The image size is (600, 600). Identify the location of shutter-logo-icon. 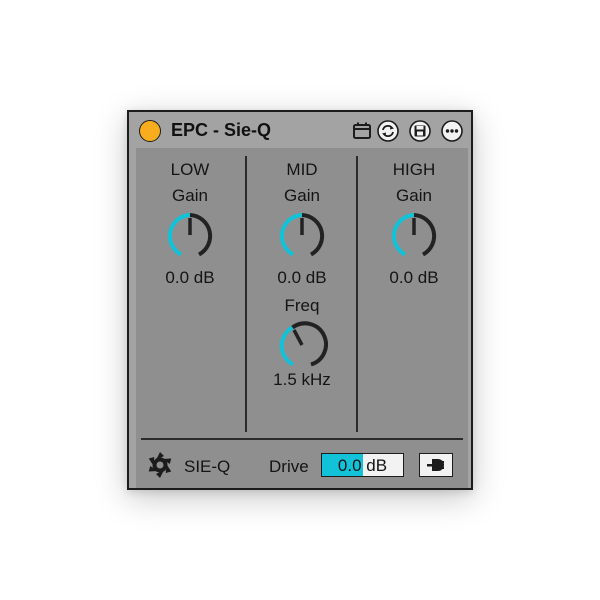
(160, 467).